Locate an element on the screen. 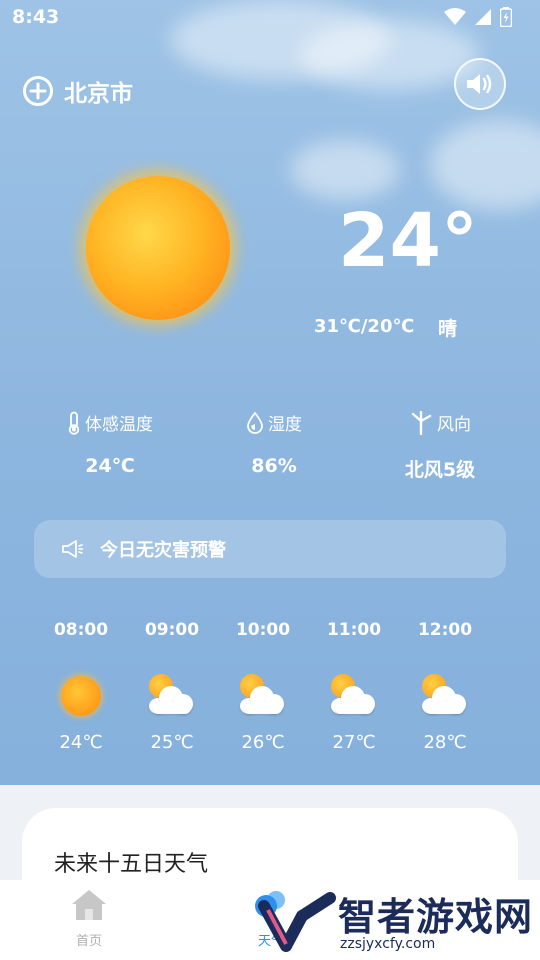 The width and height of the screenshot is (540, 960). sun-icon is located at coordinates (81, 697).